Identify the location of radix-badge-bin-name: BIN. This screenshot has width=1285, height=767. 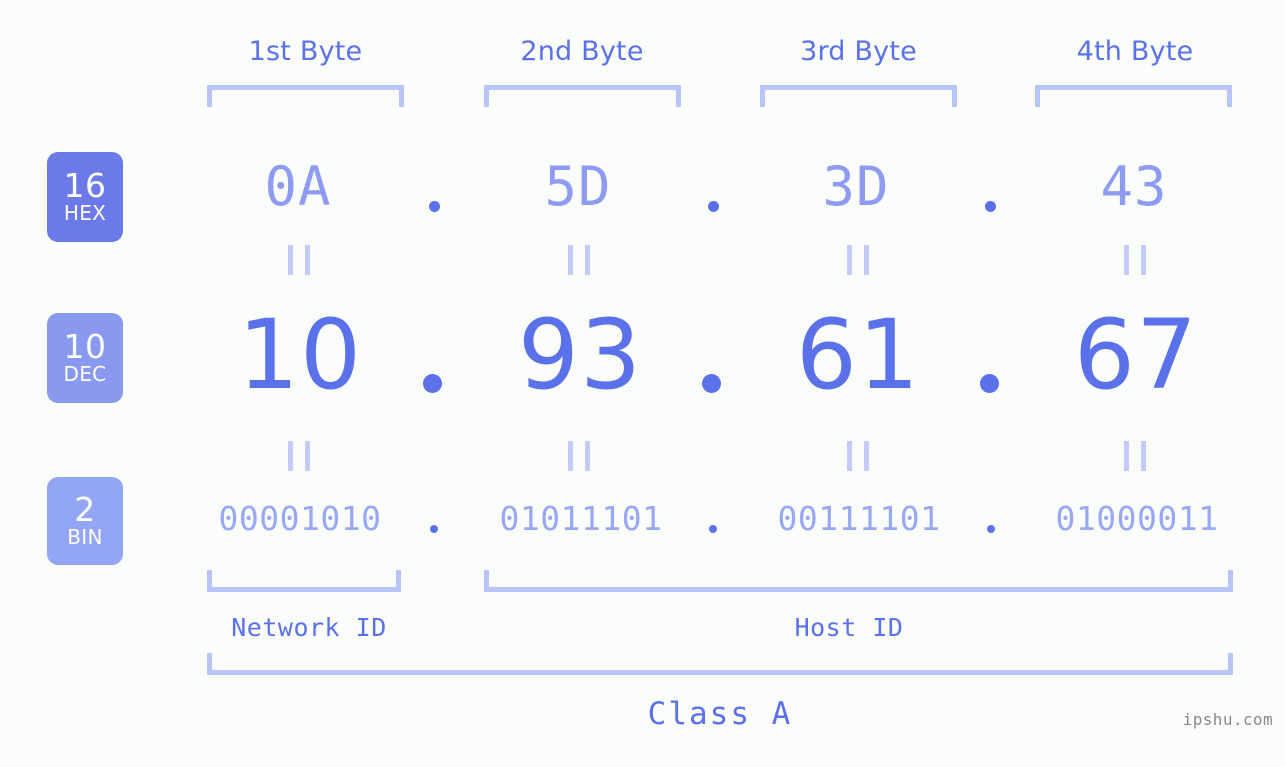
(85, 537).